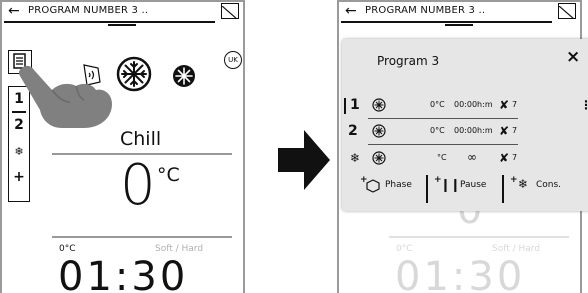  What do you see at coordinates (548, 185) in the screenshot?
I see `conservation-button: Cons.` at bounding box center [548, 185].